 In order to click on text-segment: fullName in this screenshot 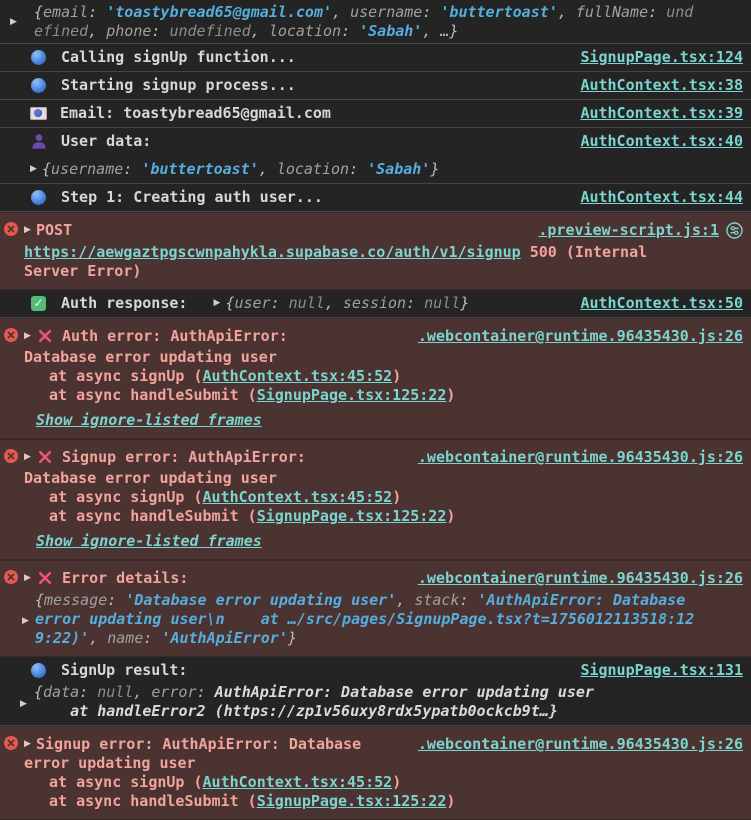, I will do `click(612, 12)`.